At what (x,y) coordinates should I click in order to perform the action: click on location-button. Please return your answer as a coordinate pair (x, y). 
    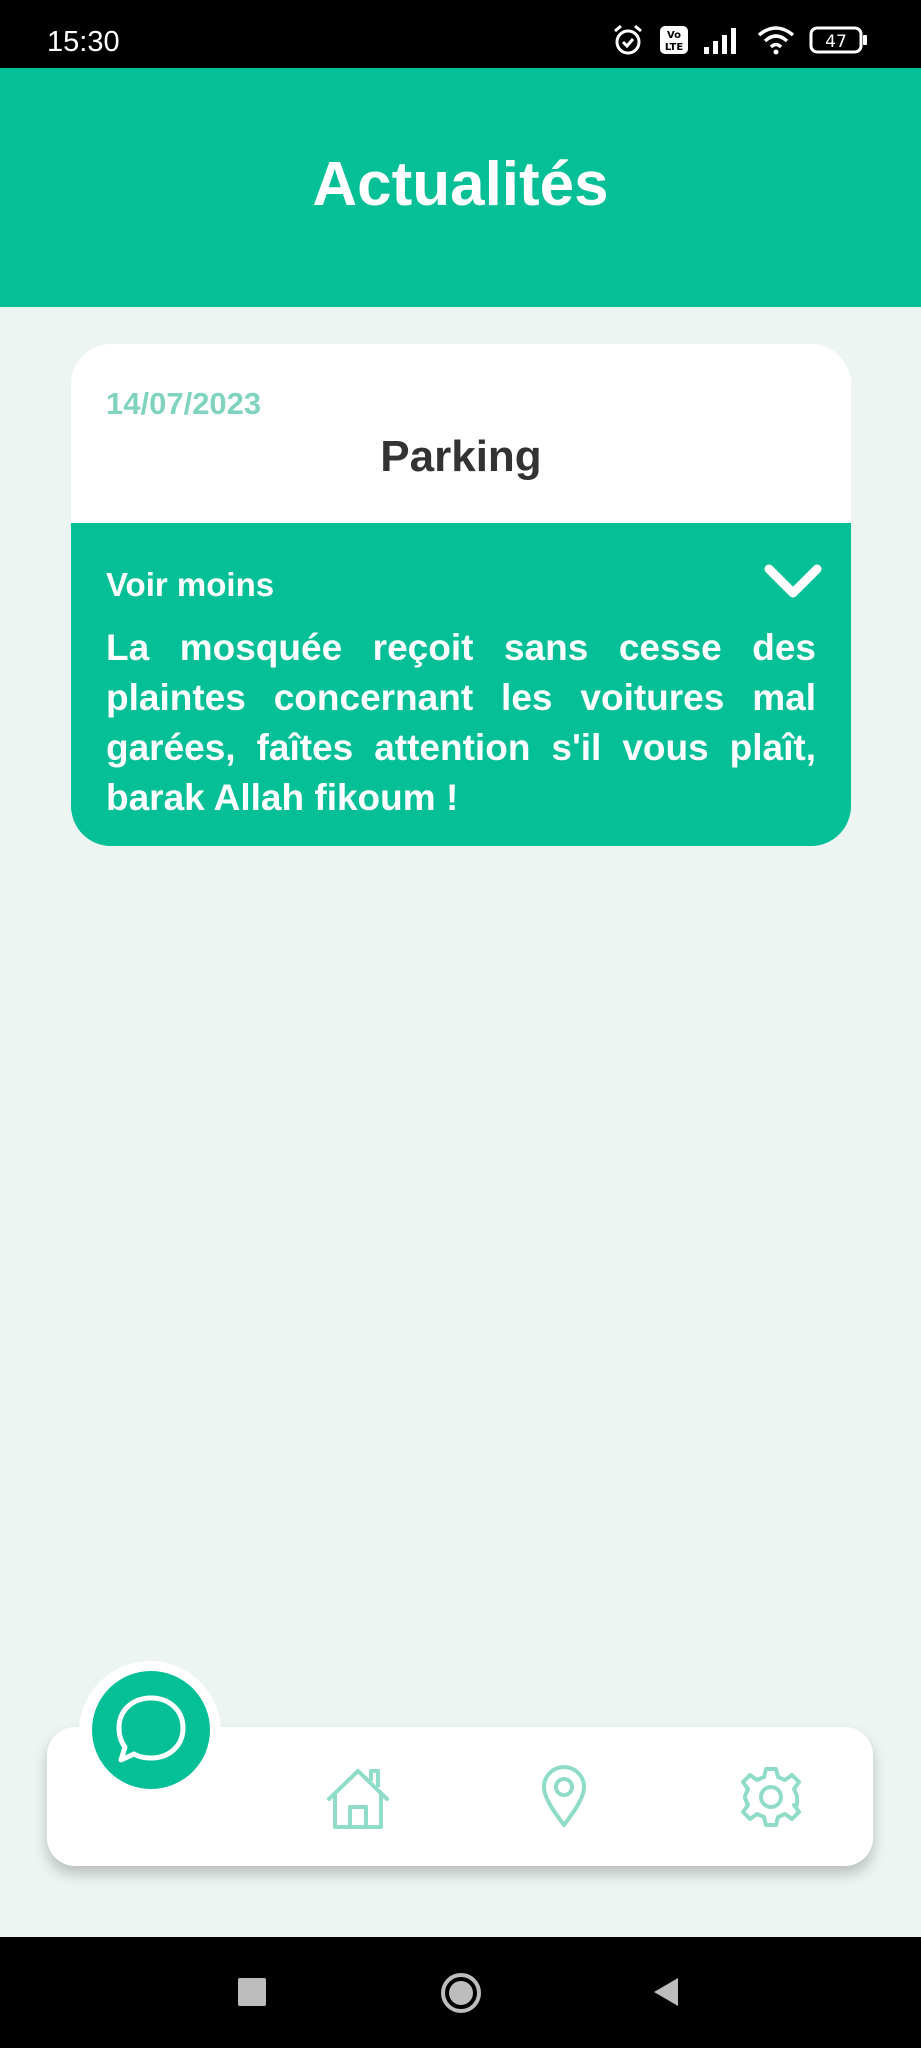
    Looking at the image, I should click on (564, 1796).